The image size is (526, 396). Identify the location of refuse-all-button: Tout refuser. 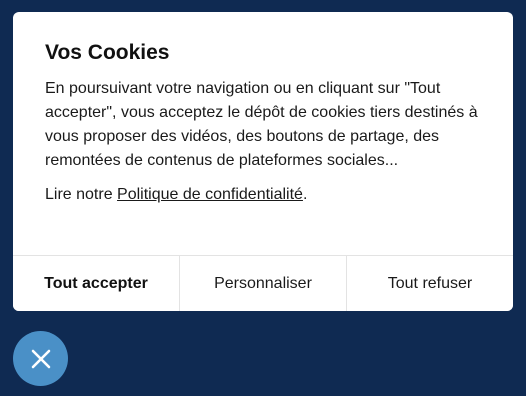
(429, 283).